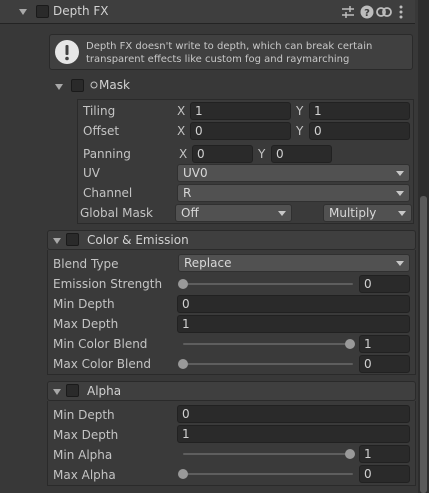  Describe the element at coordinates (104, 391) in the screenshot. I see `alpha-title: Alpha` at that location.